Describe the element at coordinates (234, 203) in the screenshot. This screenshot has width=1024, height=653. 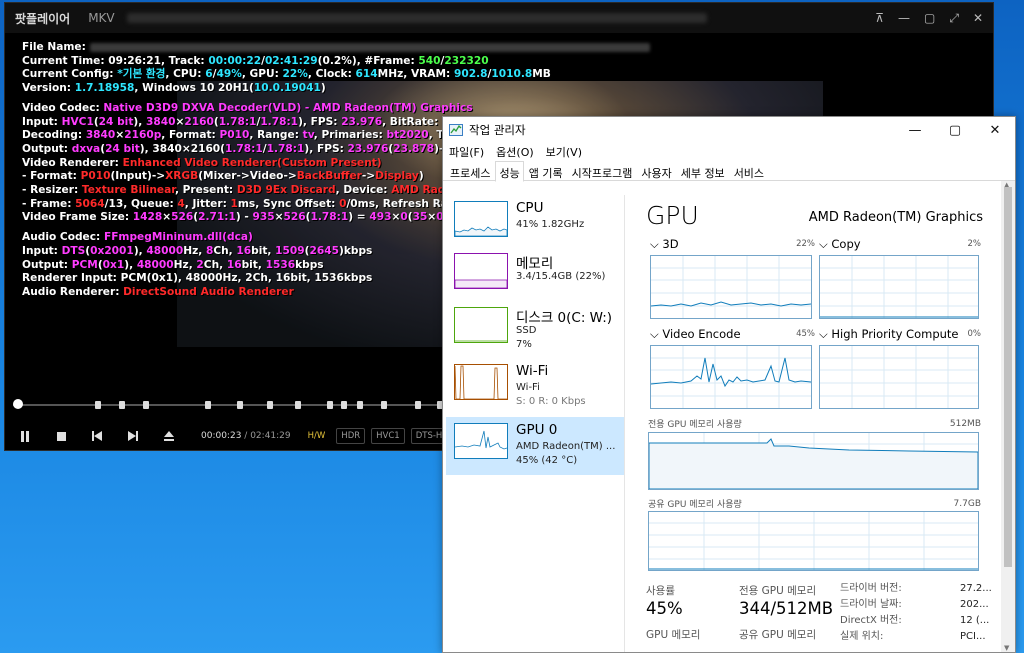
I see `osd-segment: 1` at that location.